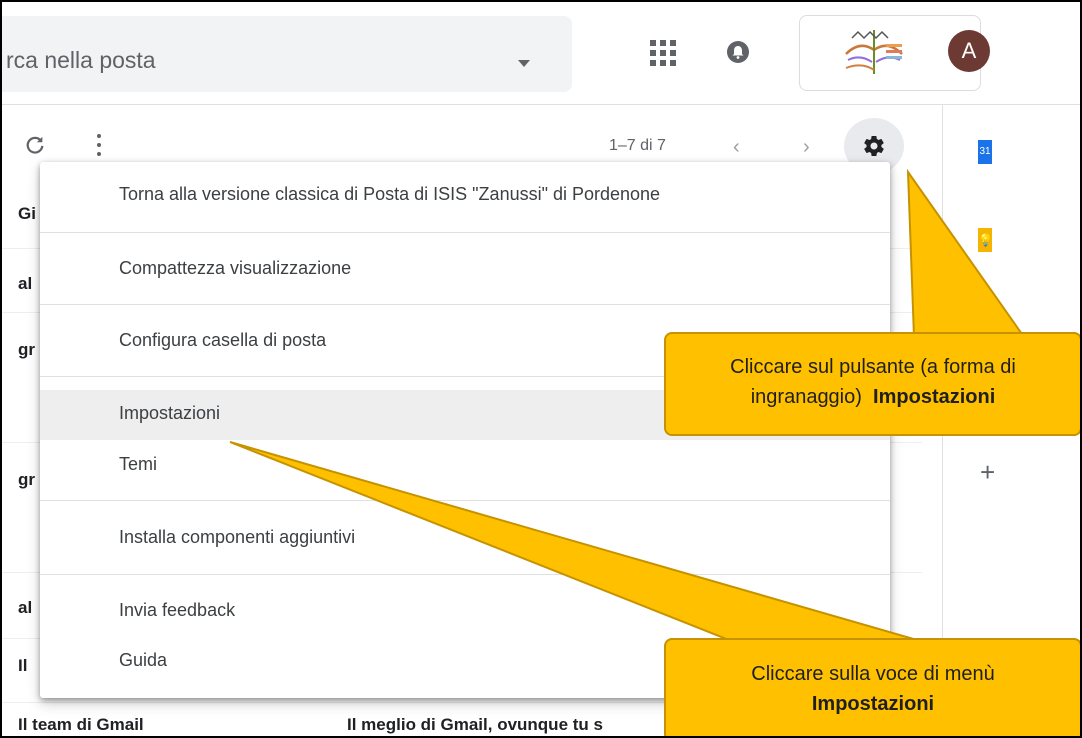  What do you see at coordinates (872, 687) in the screenshot?
I see `menu-callout: Cliccare sulla voce di menù Impostazioni` at bounding box center [872, 687].